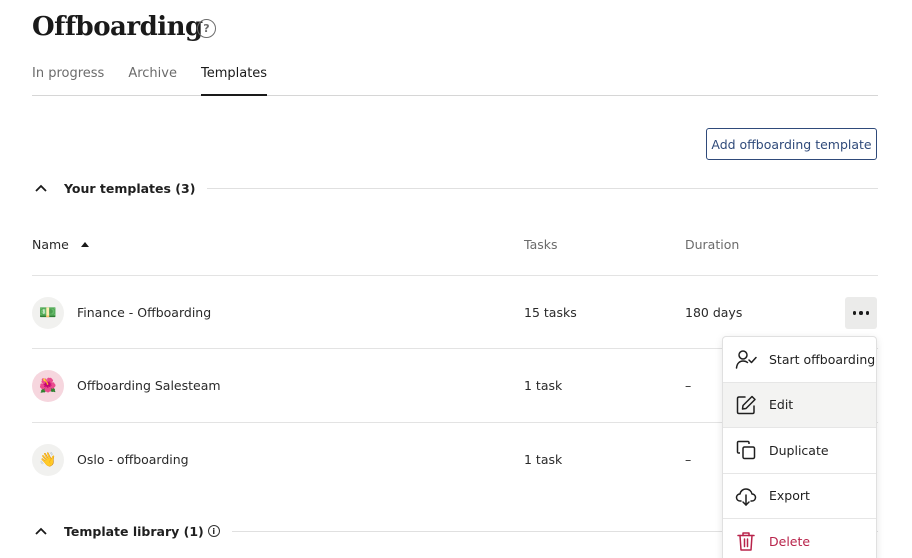  What do you see at coordinates (134, 531) in the screenshot?
I see `template-library-label: Template library (1)` at bounding box center [134, 531].